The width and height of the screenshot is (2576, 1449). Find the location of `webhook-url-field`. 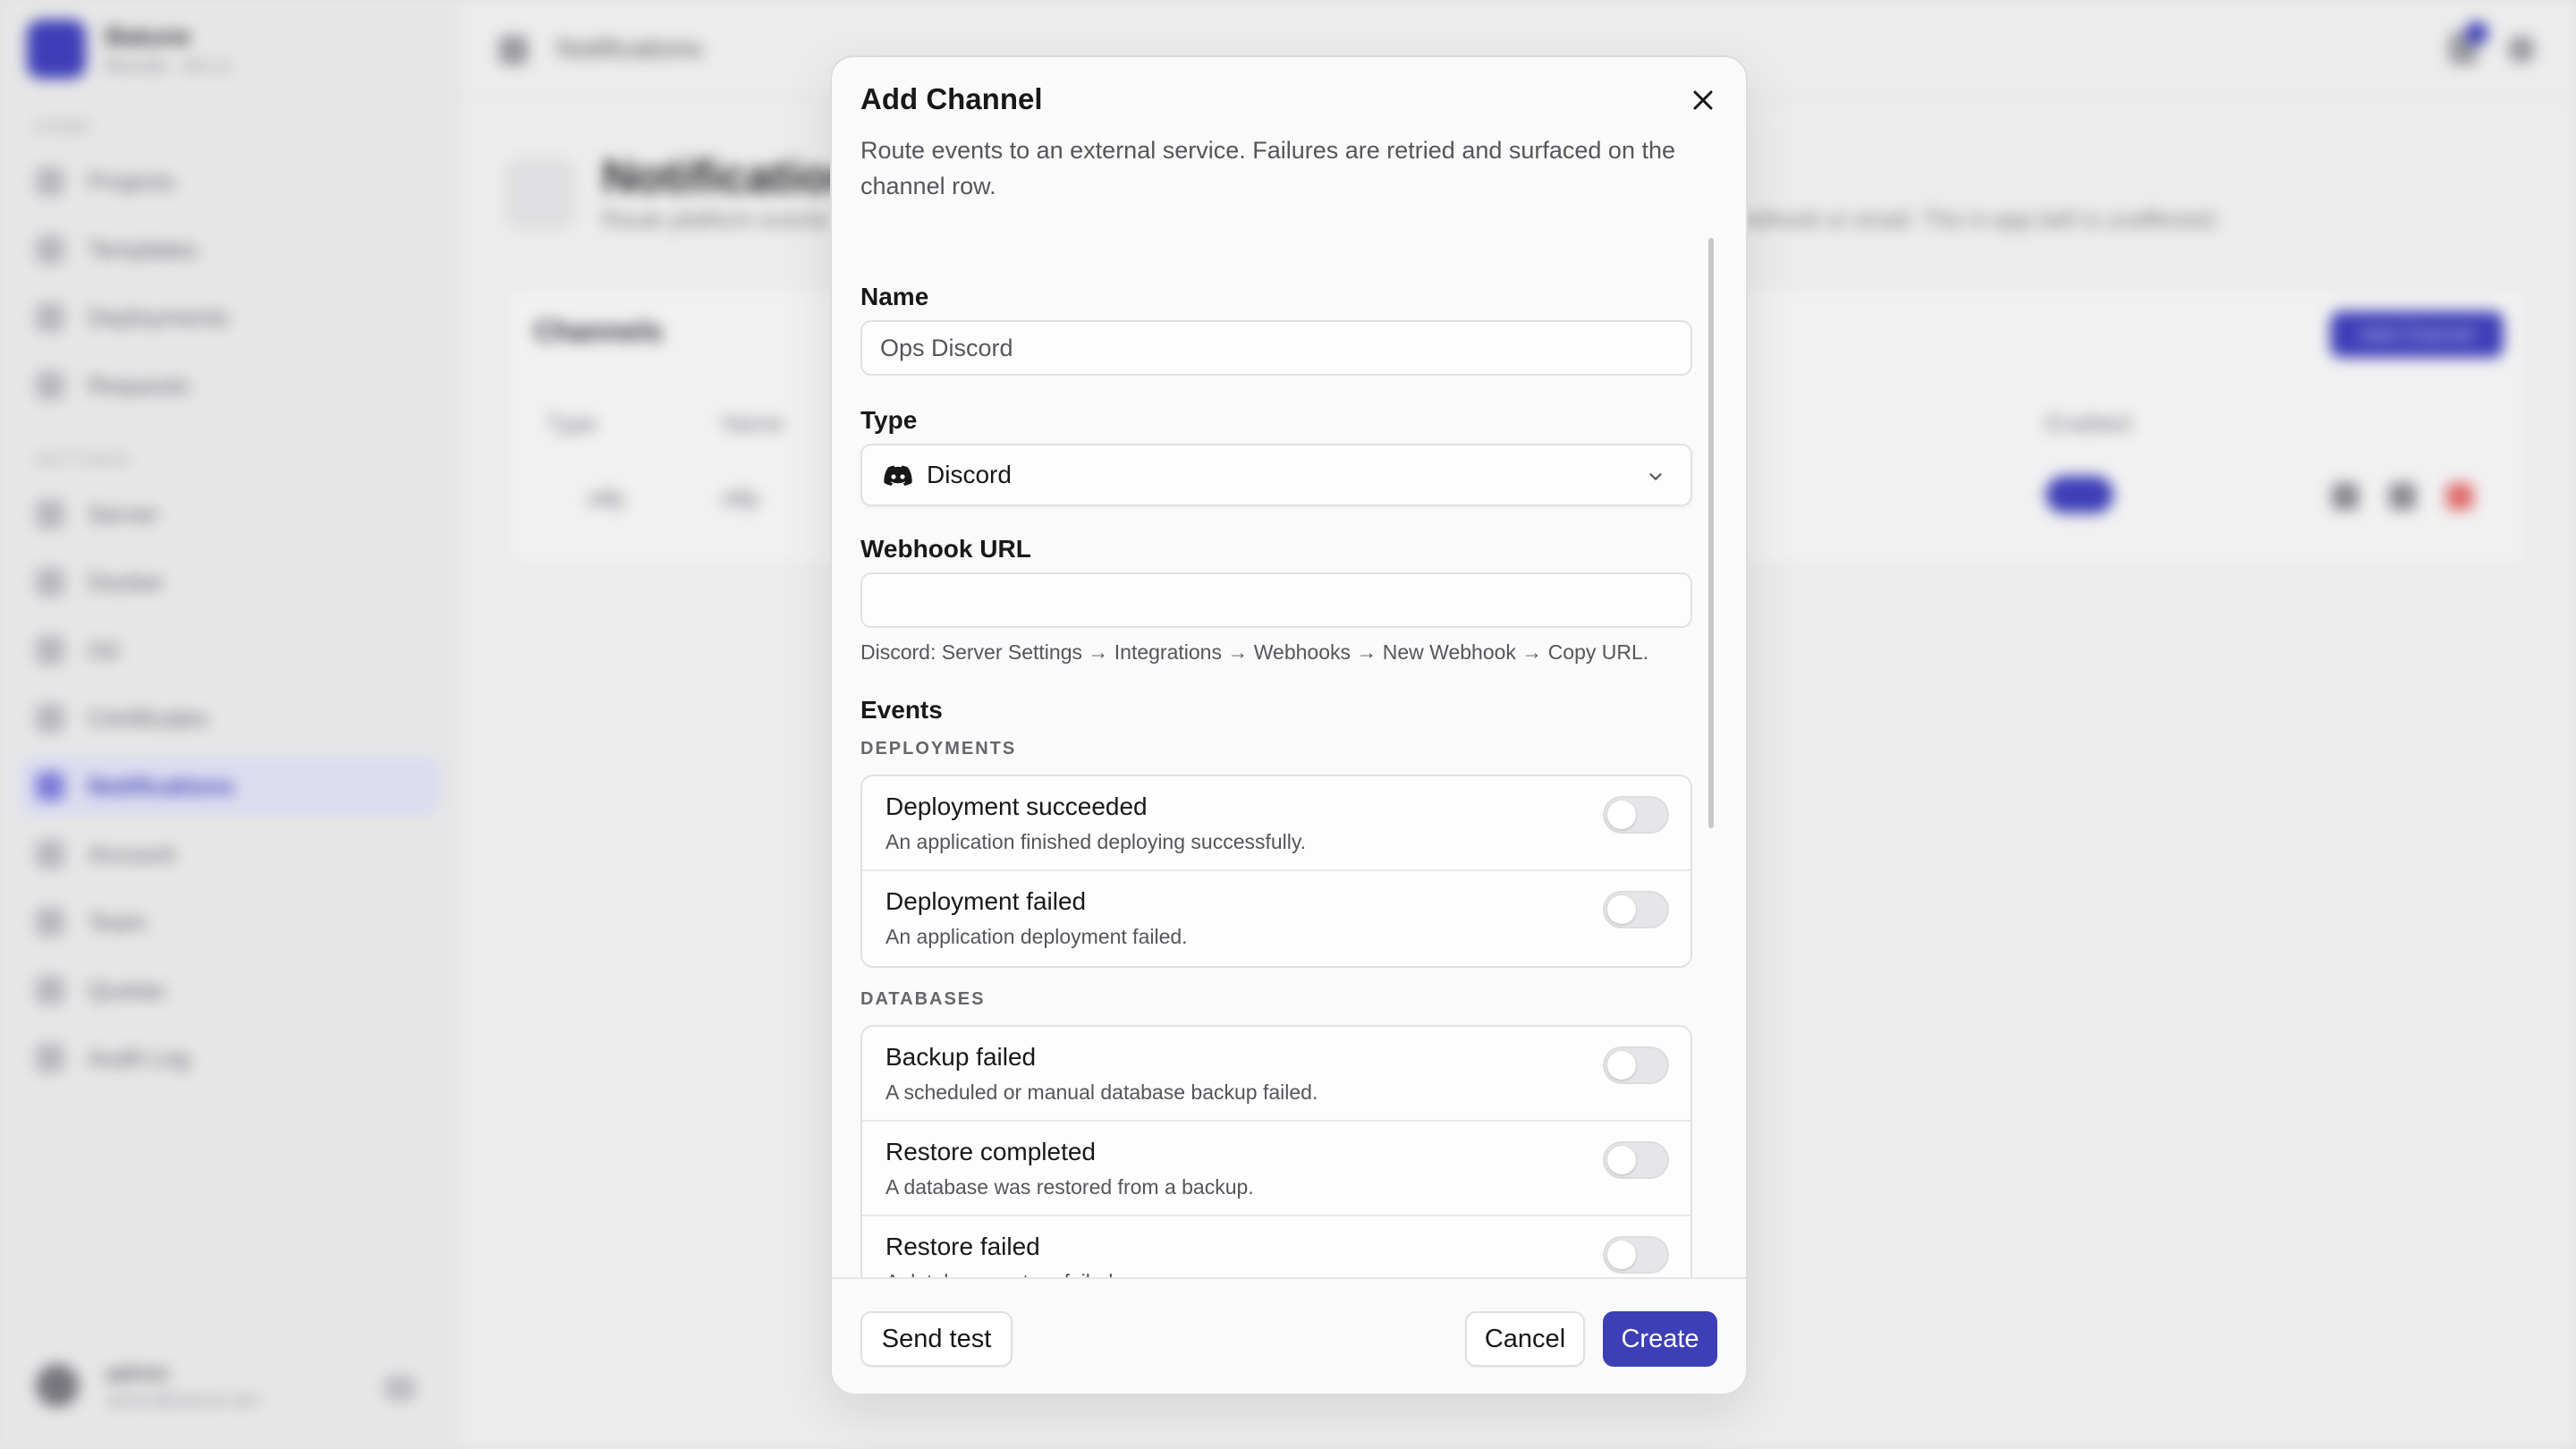

webhook-url-field is located at coordinates (1276, 600).